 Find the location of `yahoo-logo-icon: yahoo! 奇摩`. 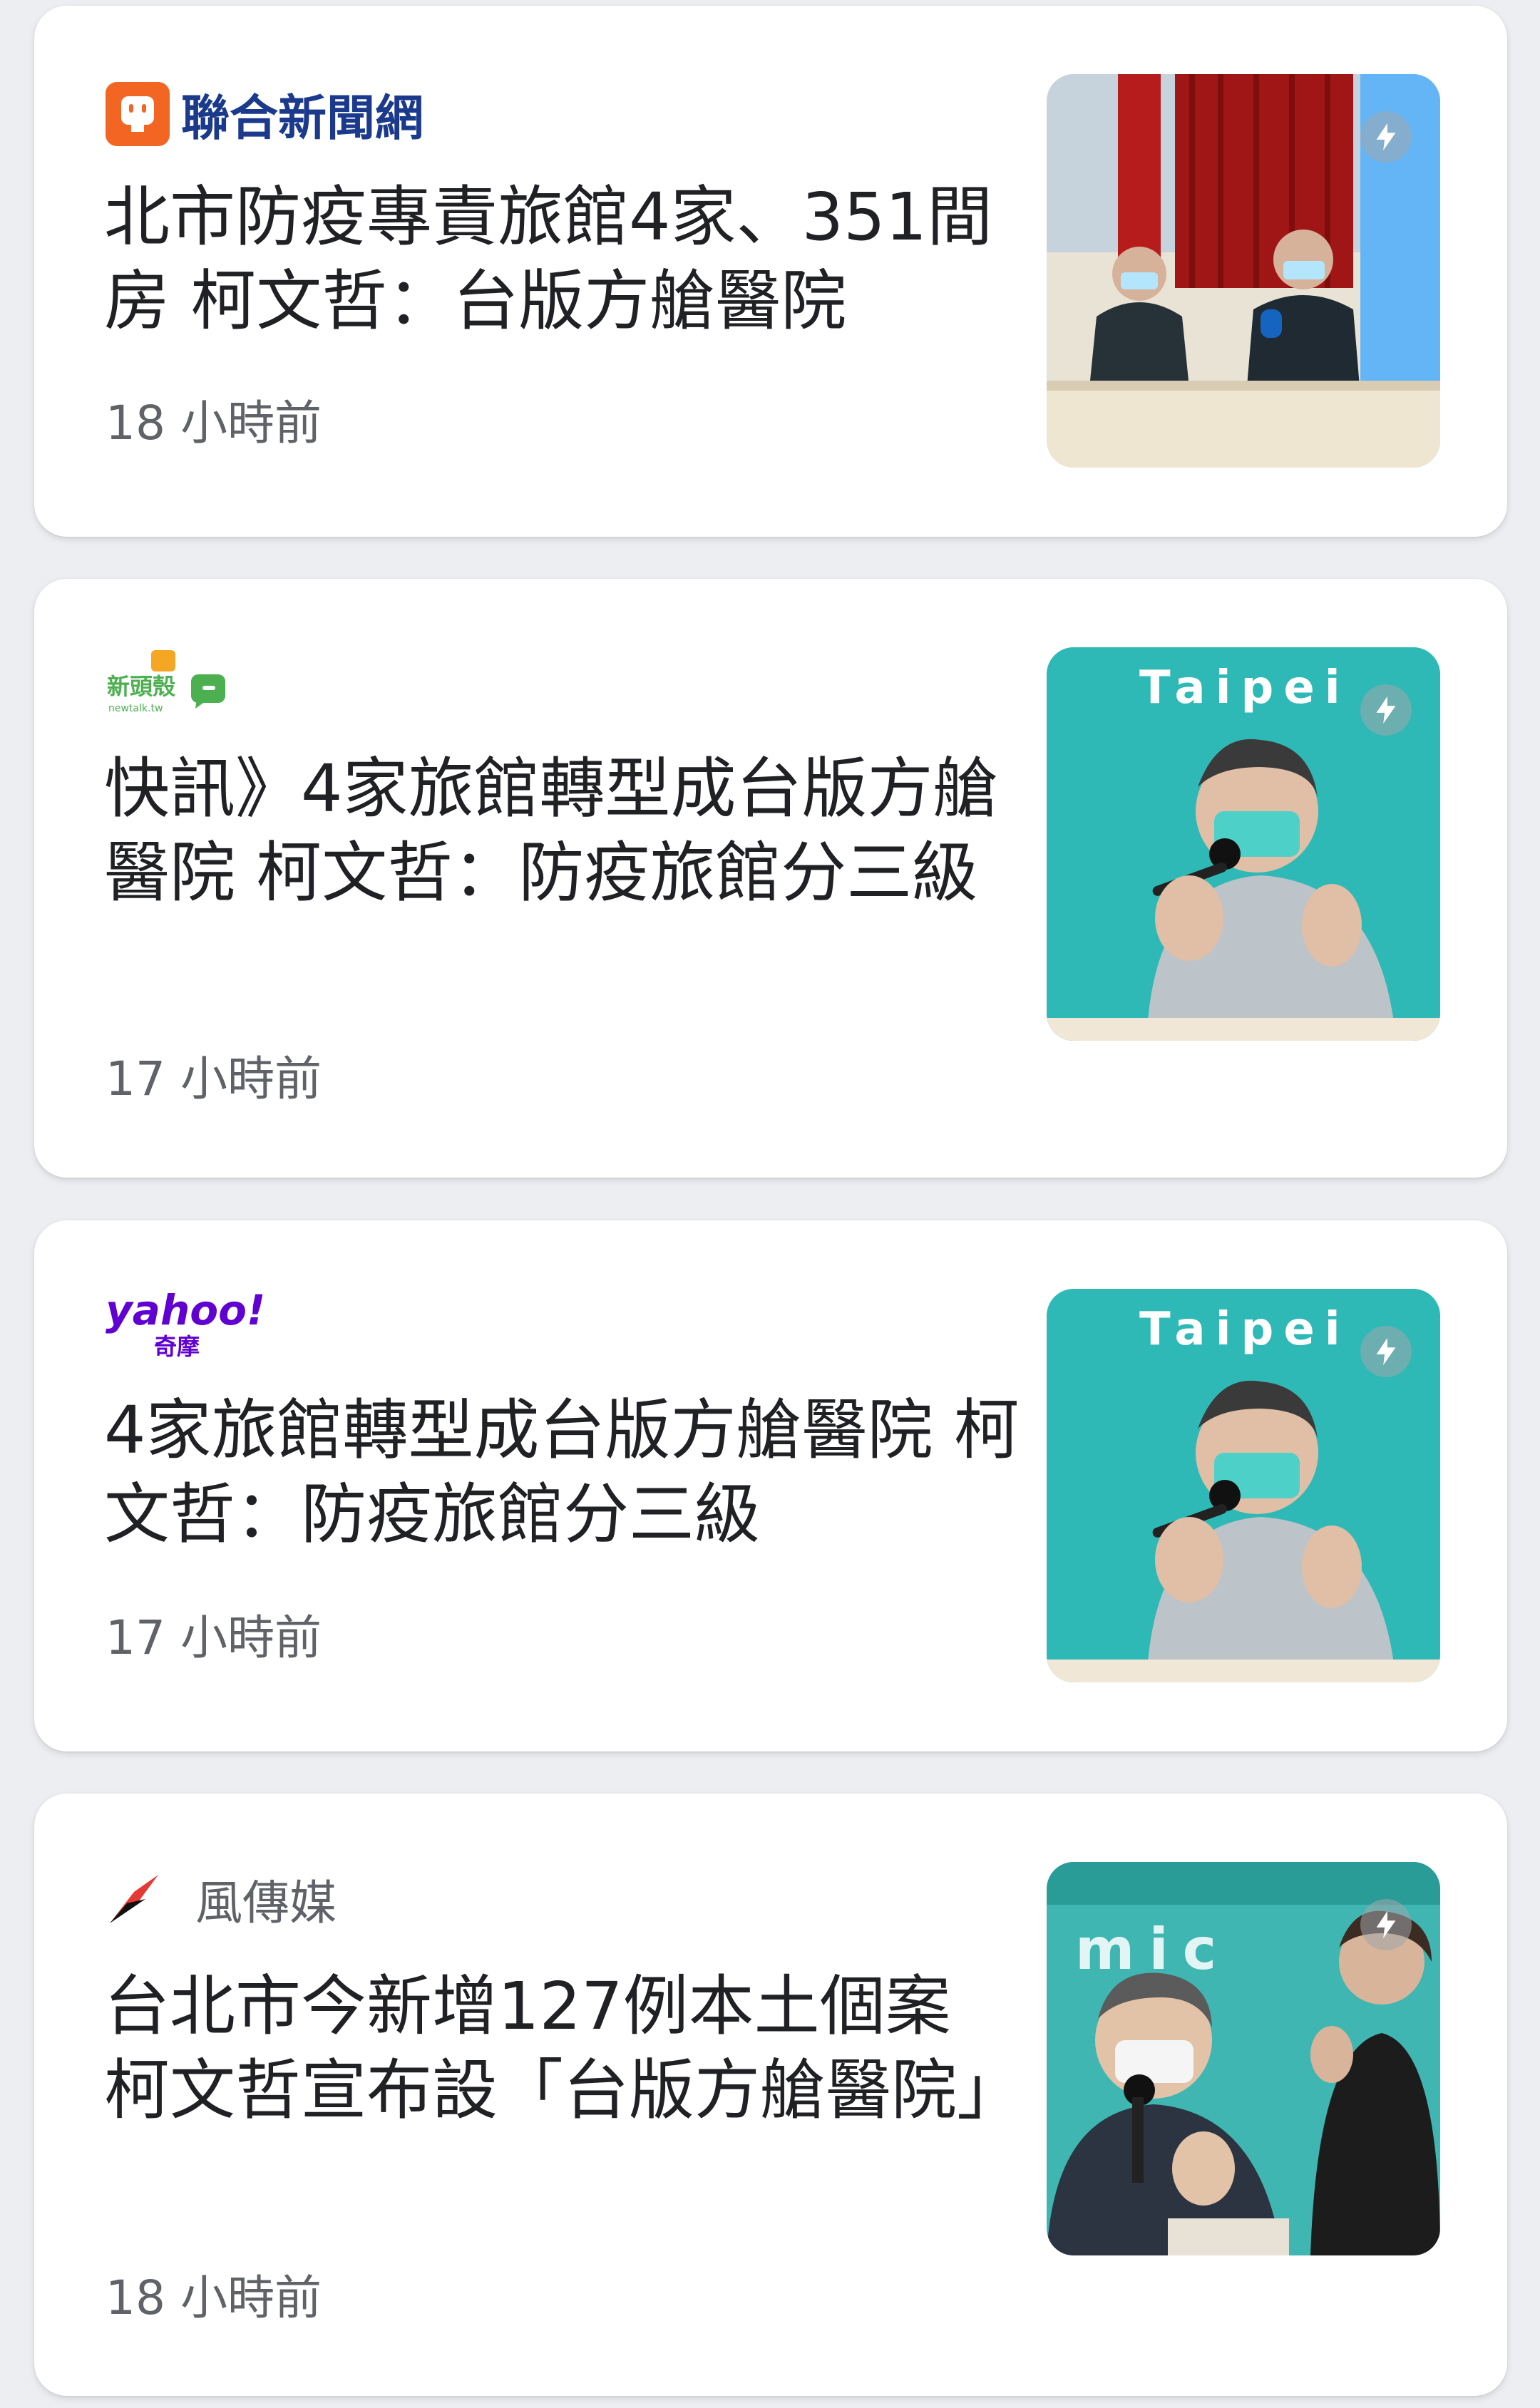

yahoo-logo-icon: yahoo! 奇摩 is located at coordinates (184, 1324).